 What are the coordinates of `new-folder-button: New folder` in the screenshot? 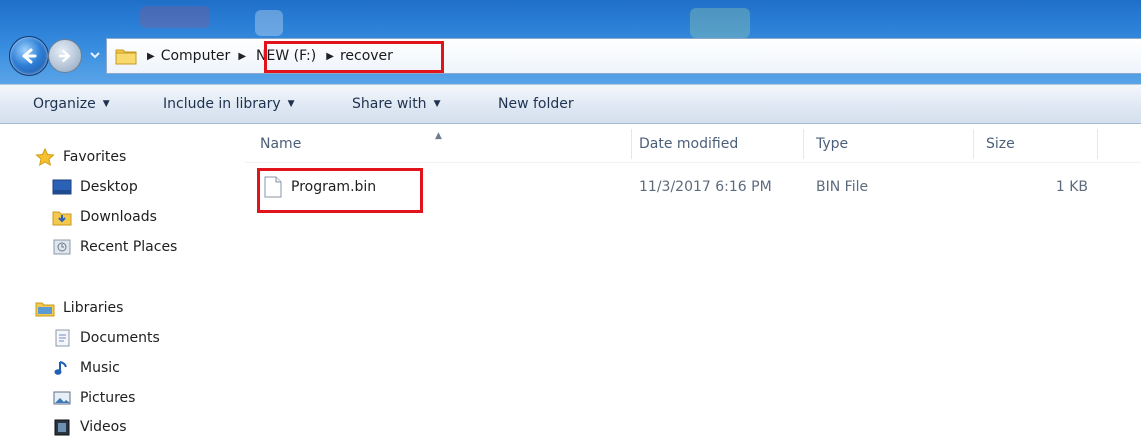 It's located at (536, 104).